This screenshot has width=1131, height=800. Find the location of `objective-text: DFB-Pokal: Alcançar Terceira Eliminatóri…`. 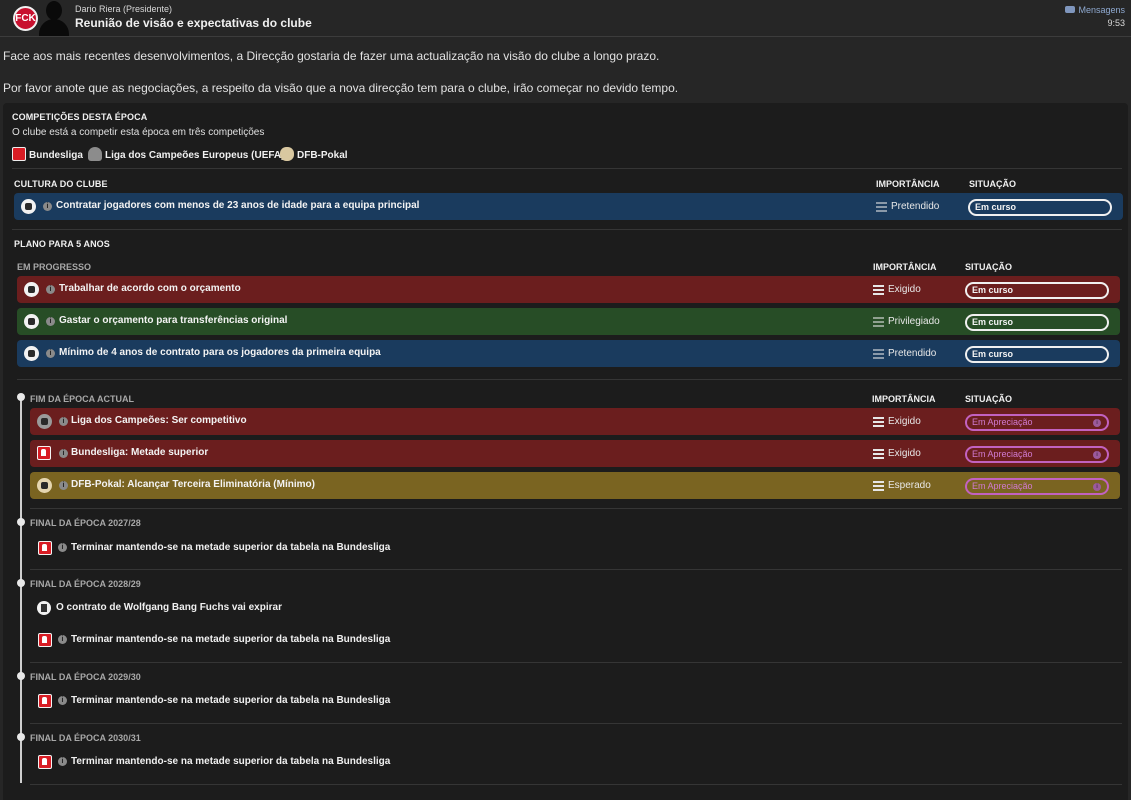

objective-text: DFB-Pokal: Alcançar Terceira Eliminatóri… is located at coordinates (193, 484).